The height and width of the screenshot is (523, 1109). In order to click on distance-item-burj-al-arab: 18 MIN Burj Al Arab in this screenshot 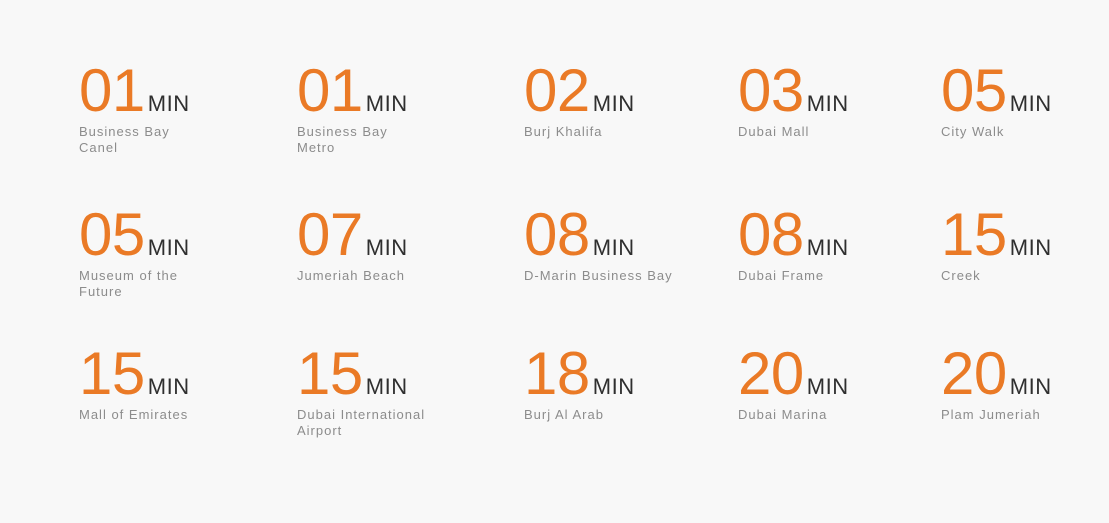, I will do `click(609, 381)`.